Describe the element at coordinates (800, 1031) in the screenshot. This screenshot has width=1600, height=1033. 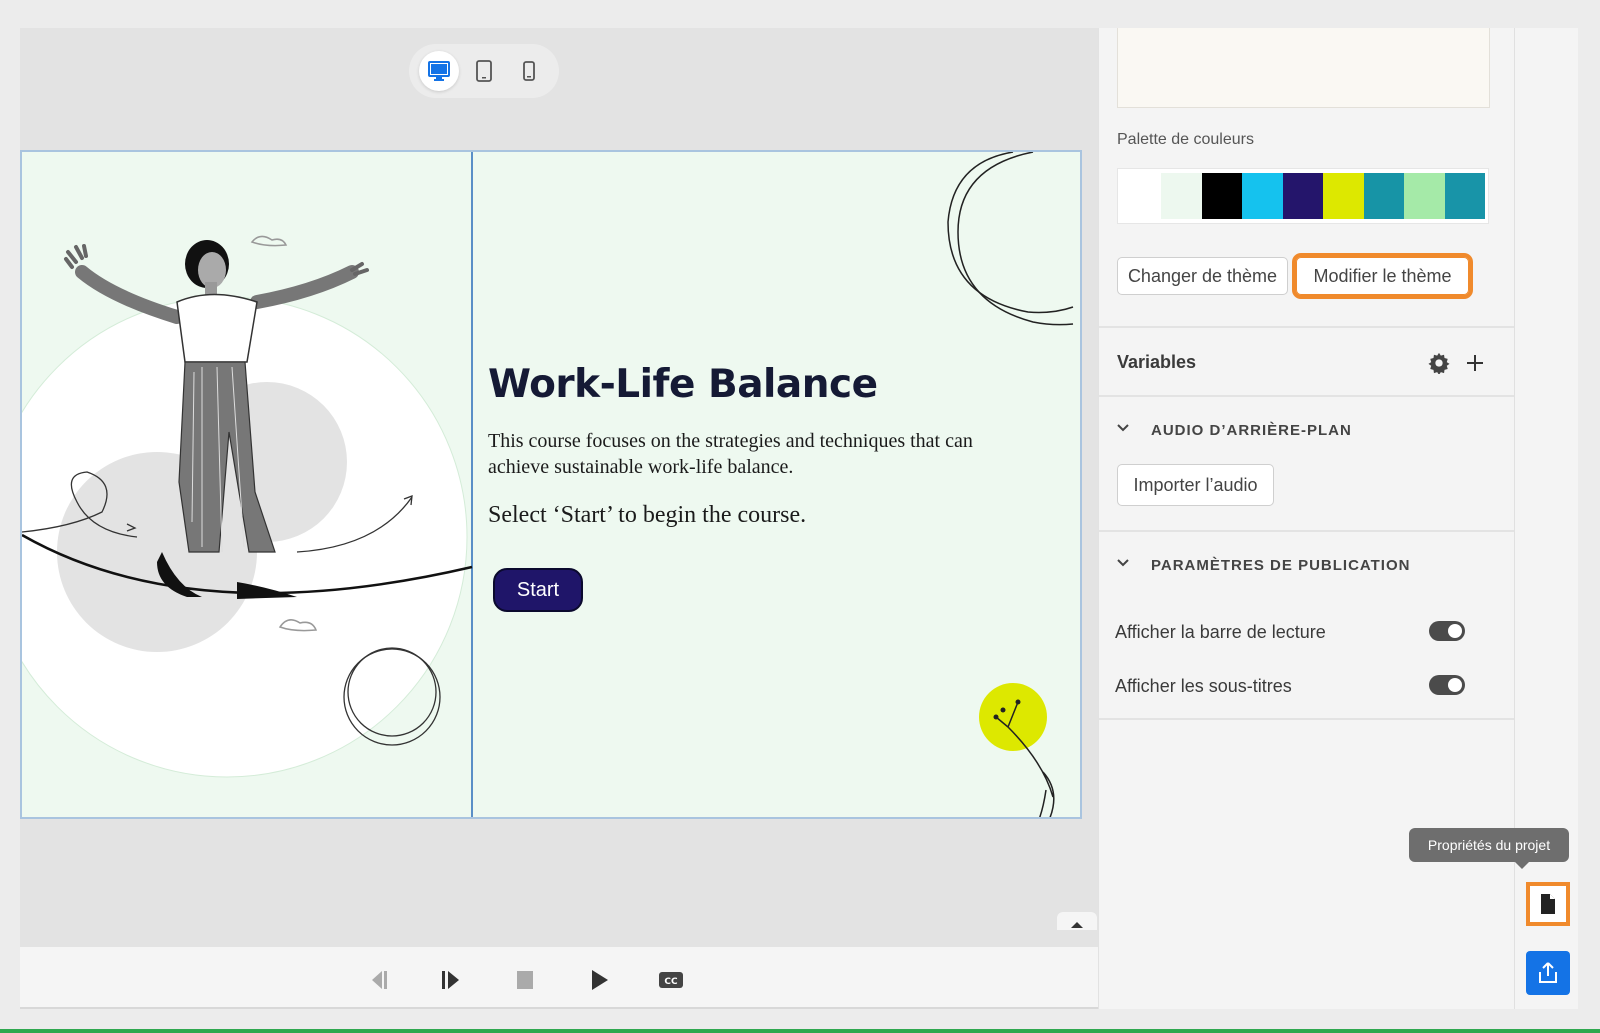
I see `bottom-accent-line` at that location.